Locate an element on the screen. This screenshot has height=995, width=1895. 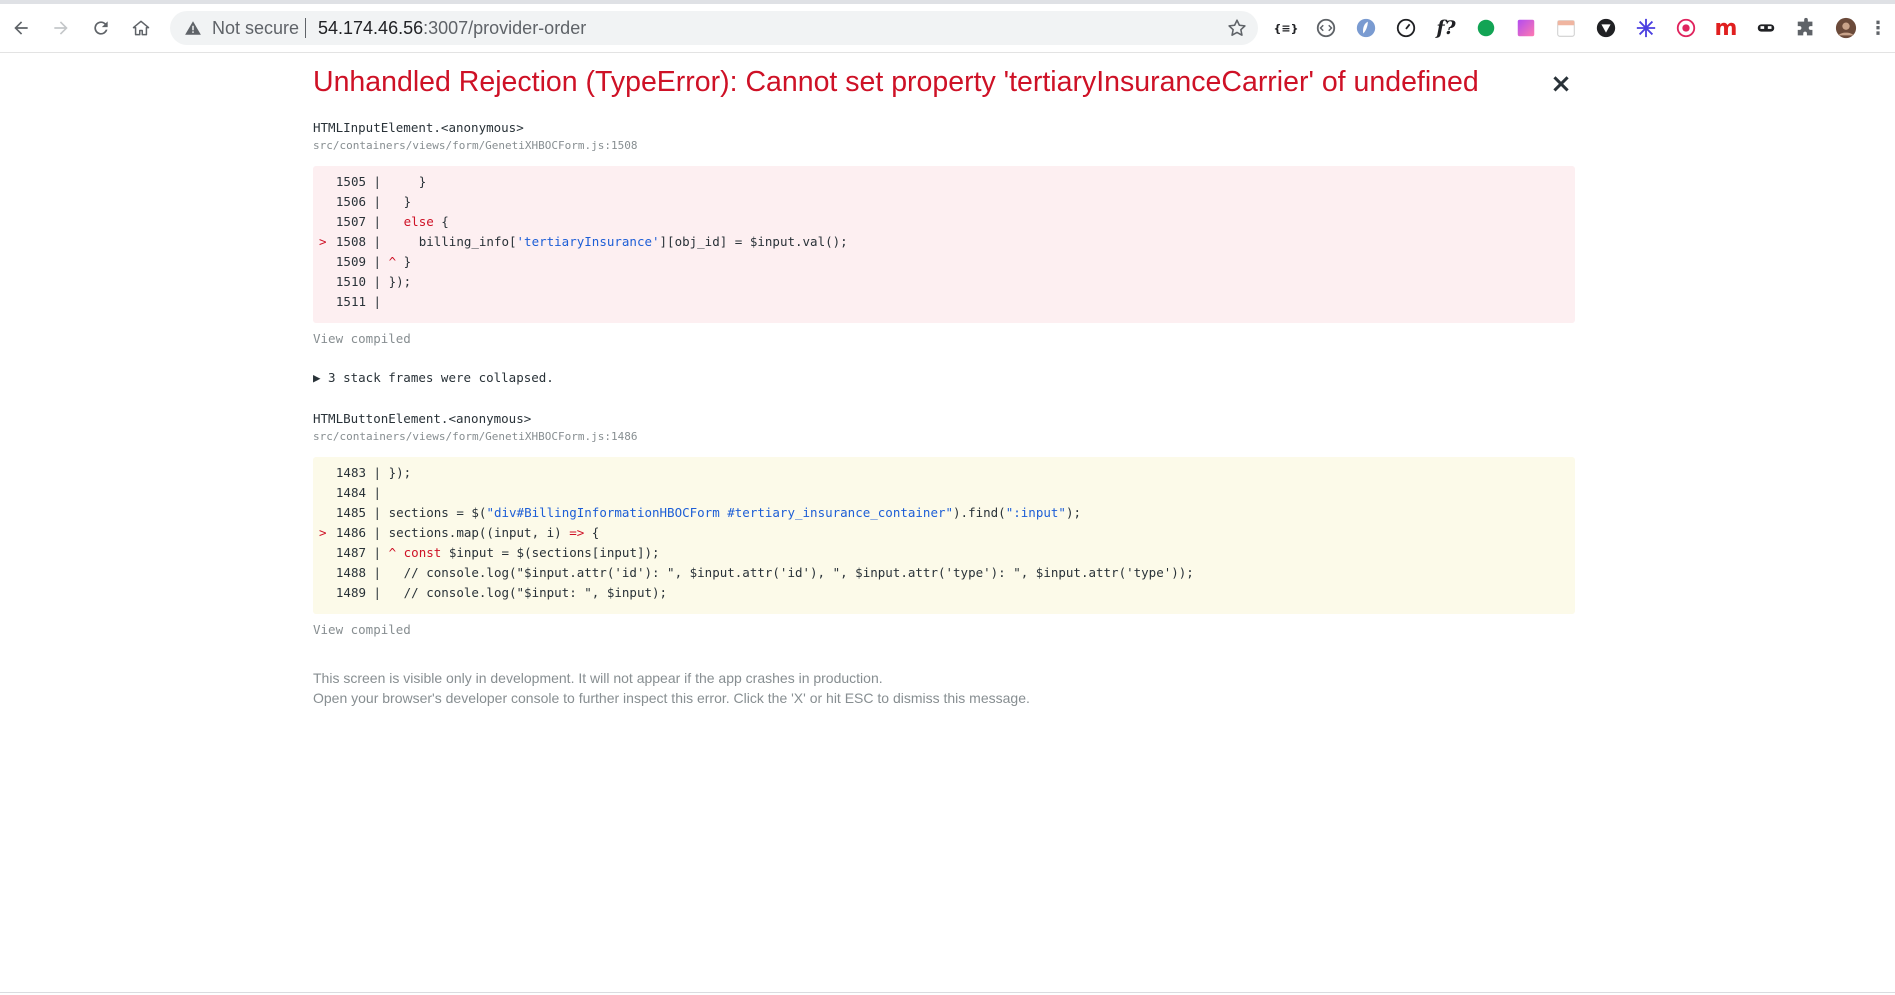
code-token: else is located at coordinates (418, 221).